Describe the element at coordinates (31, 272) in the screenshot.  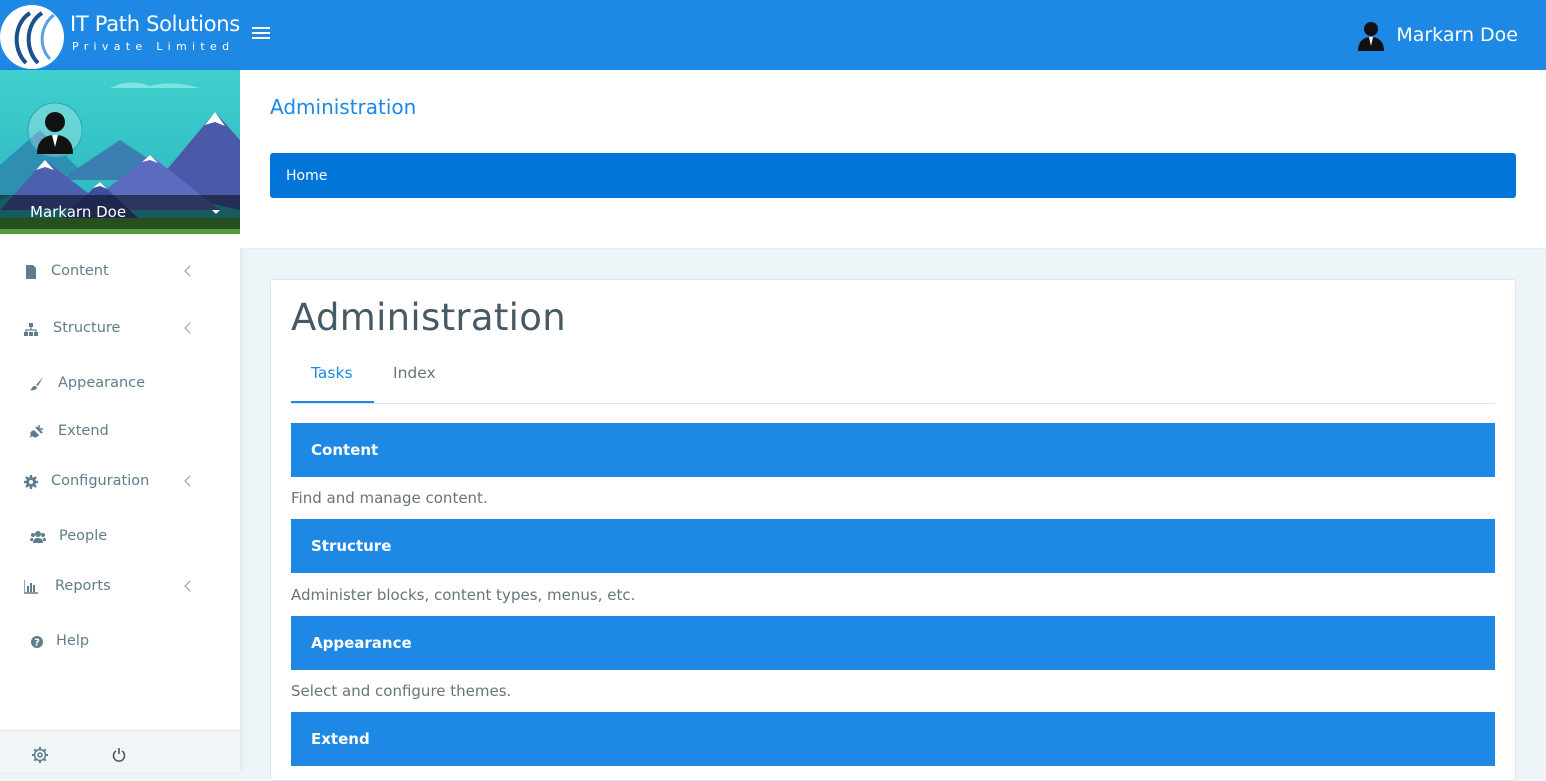
I see `document-icon` at that location.